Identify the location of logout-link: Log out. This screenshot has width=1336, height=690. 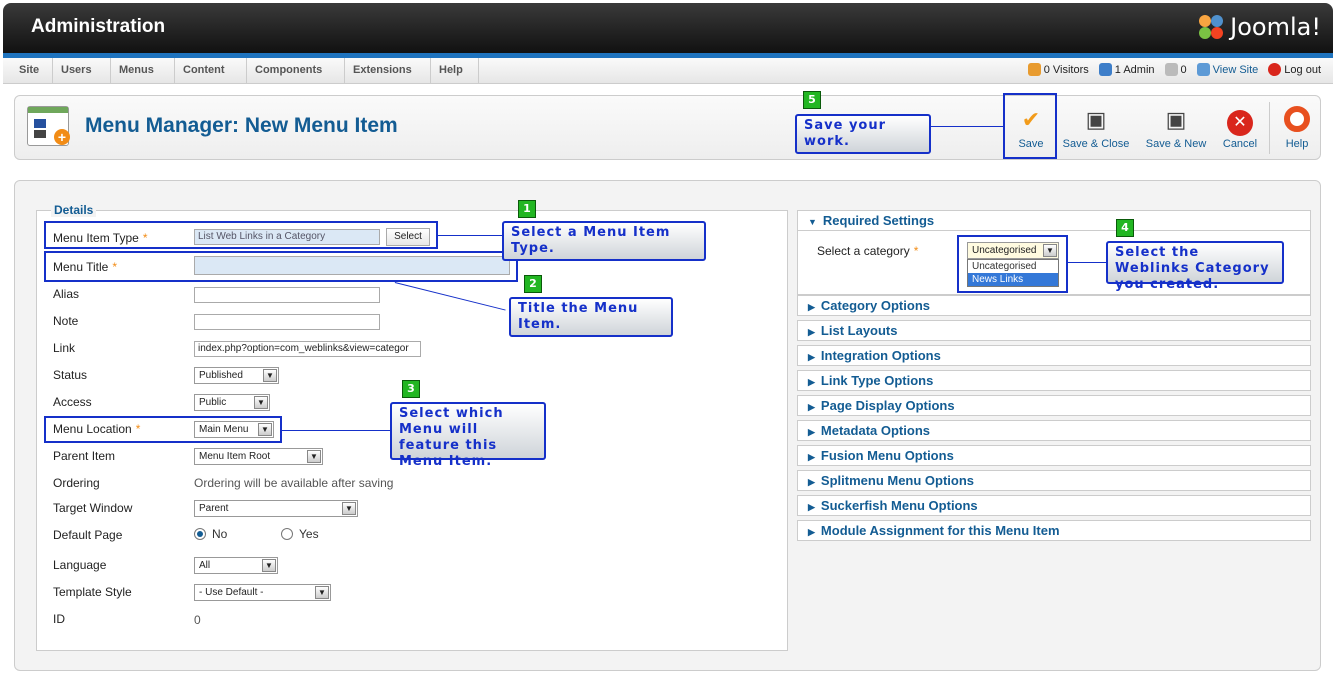
(1294, 69).